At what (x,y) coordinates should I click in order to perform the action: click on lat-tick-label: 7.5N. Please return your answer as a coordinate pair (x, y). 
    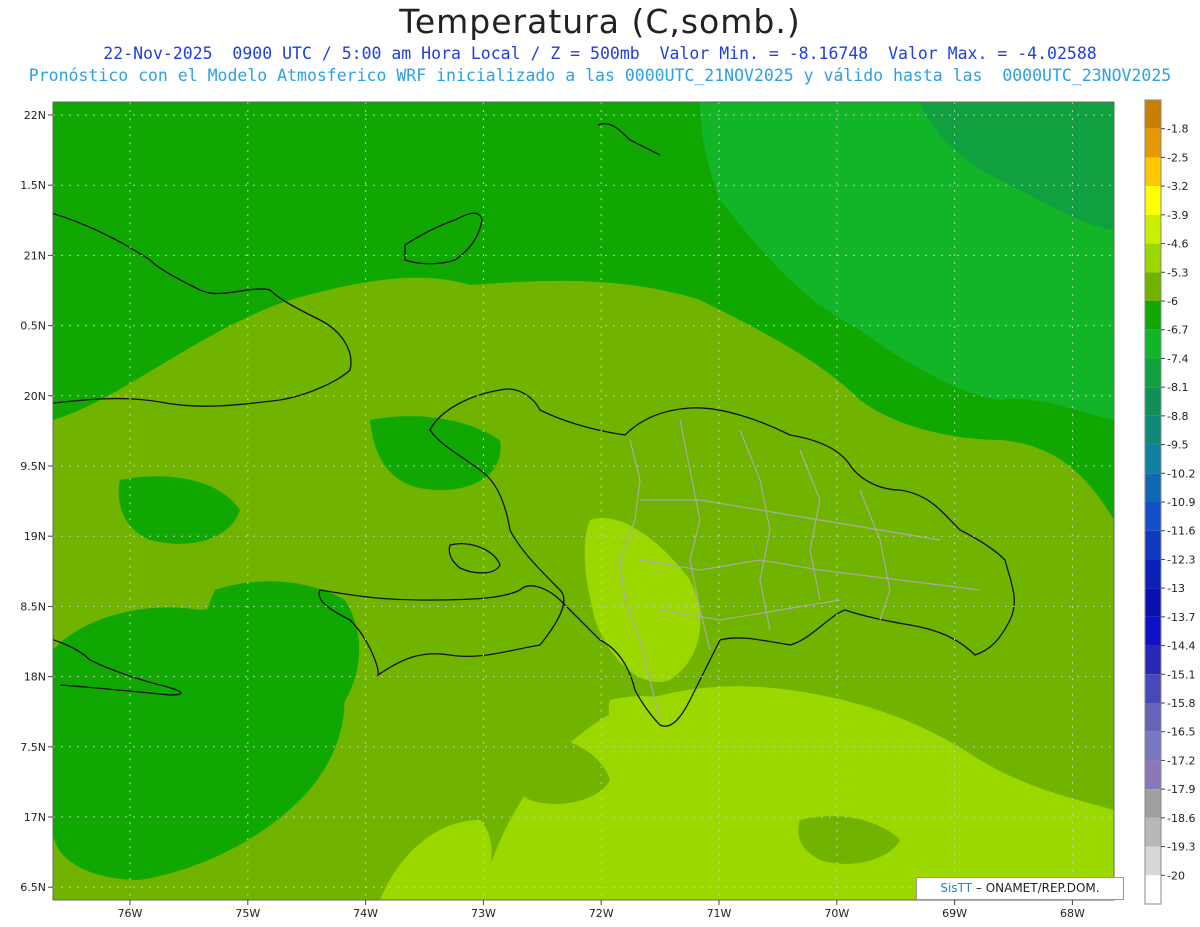
    Looking at the image, I should click on (33, 747).